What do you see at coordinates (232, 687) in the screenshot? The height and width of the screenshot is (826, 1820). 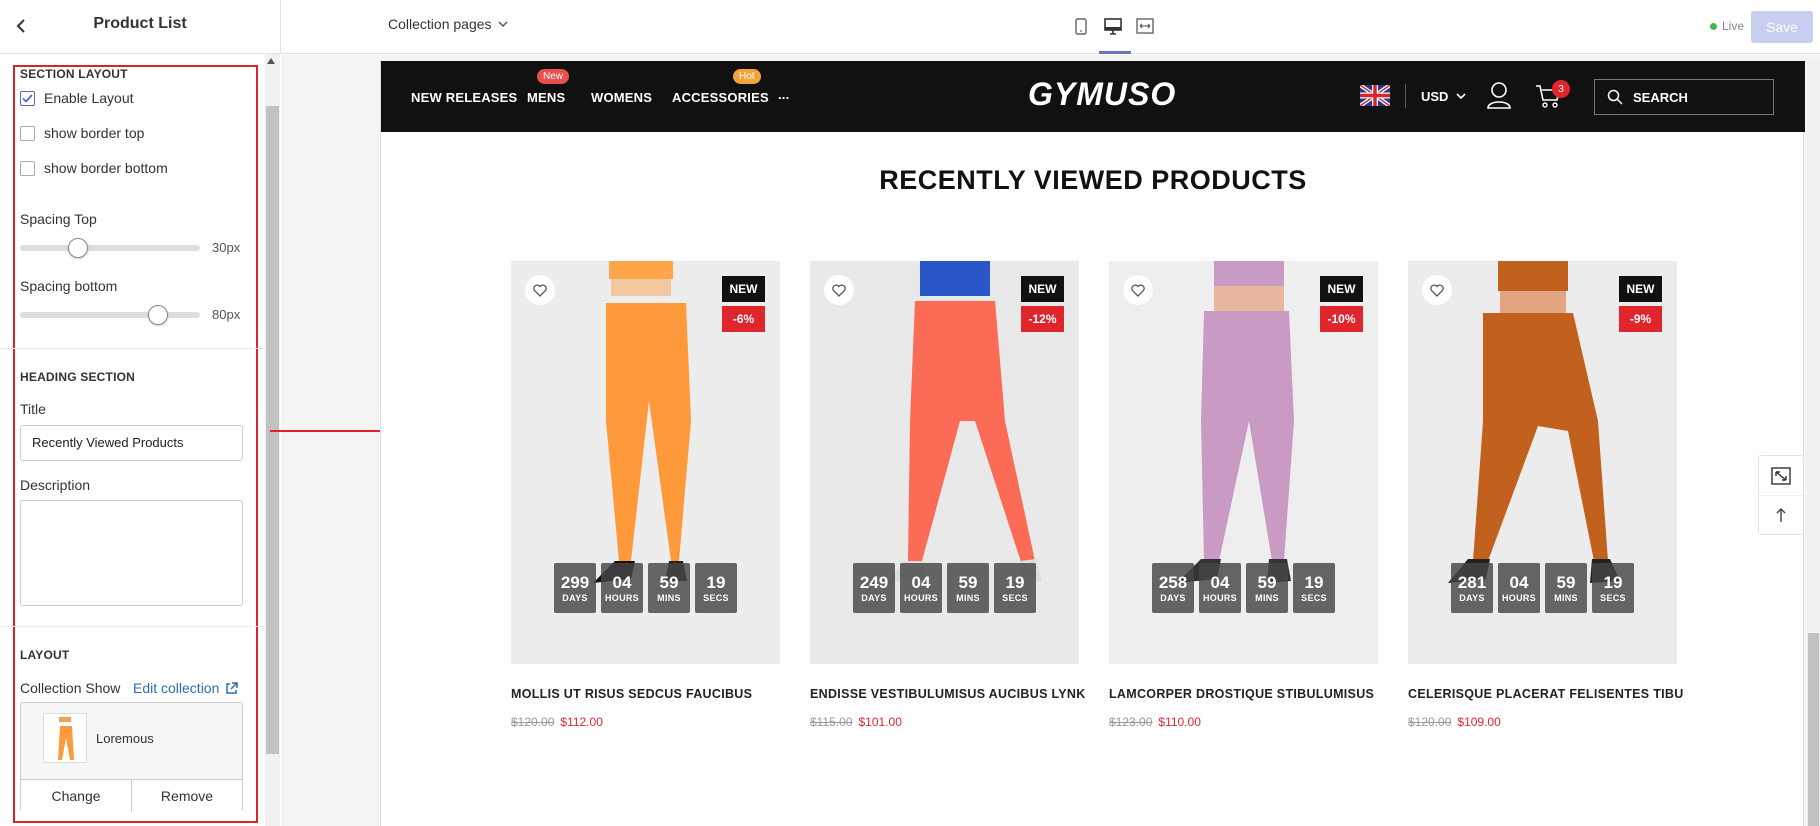 I see `external-link-icon` at bounding box center [232, 687].